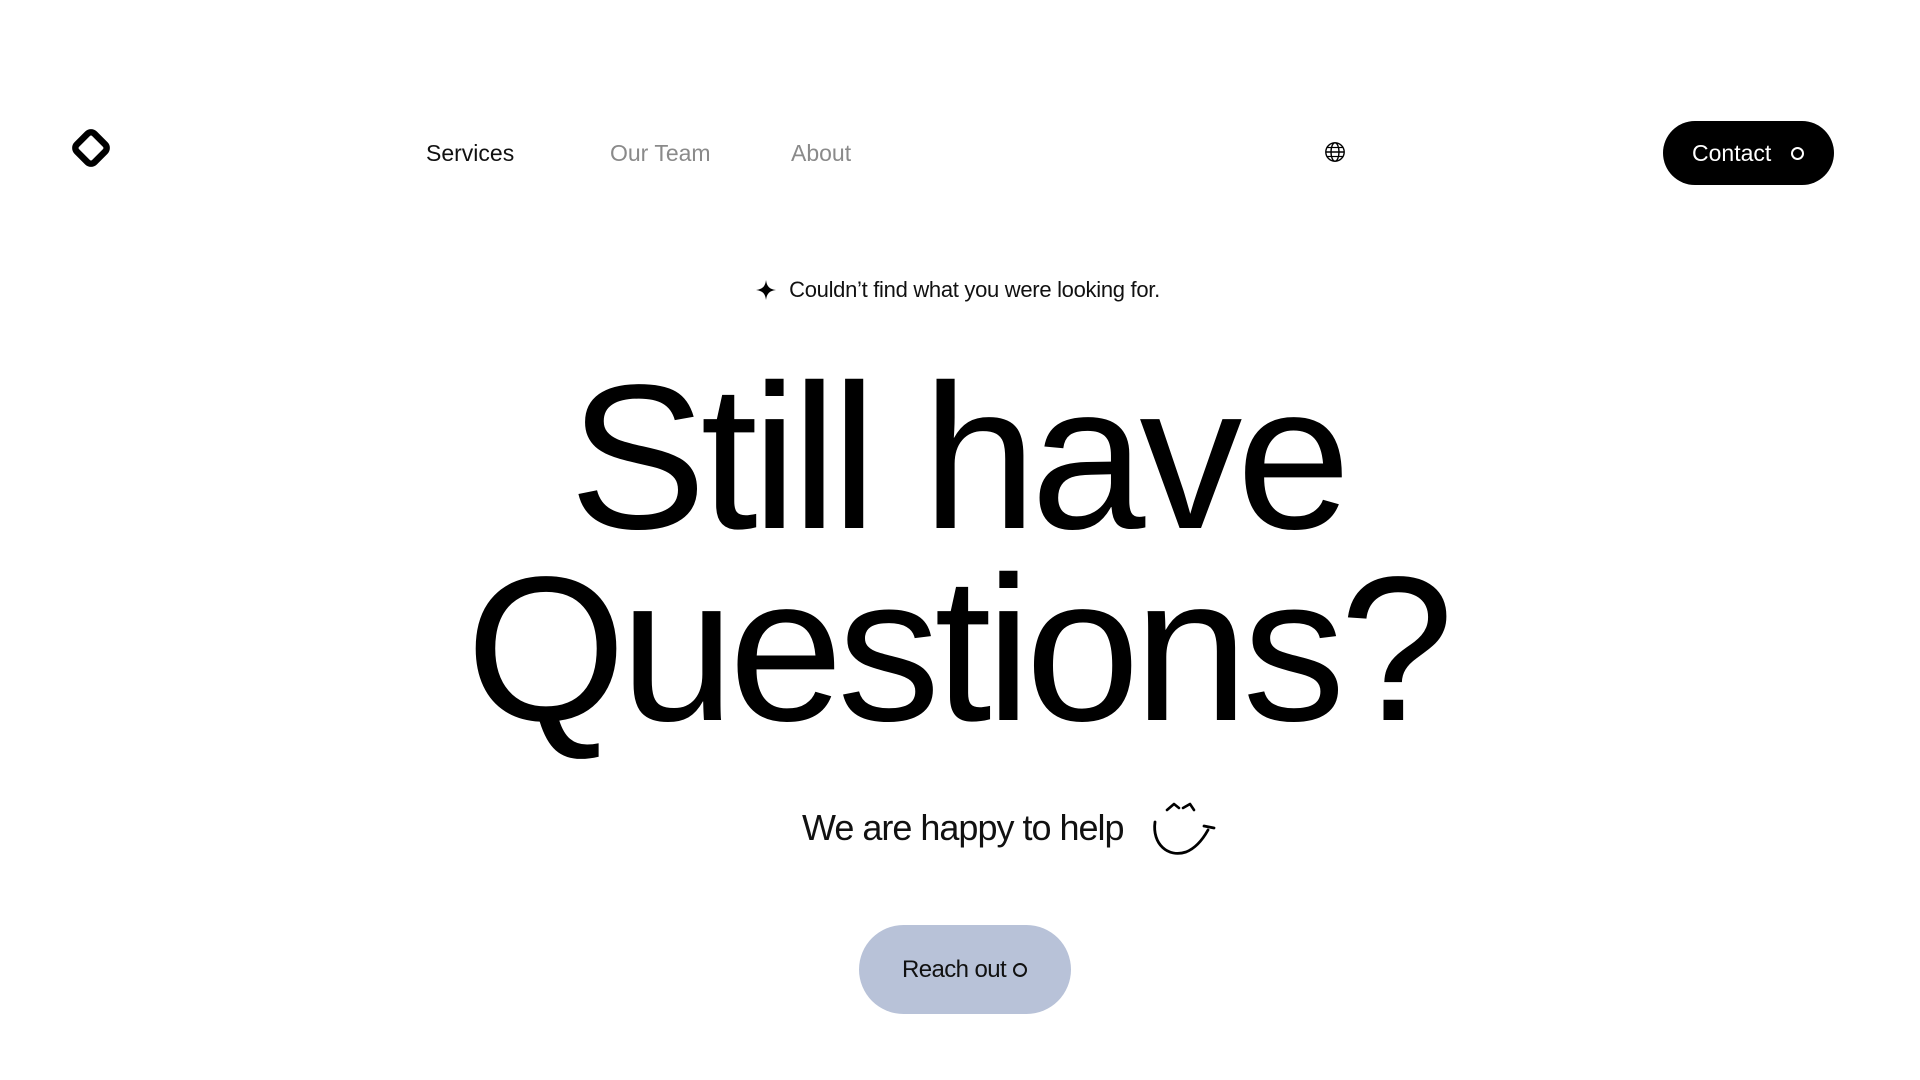 This screenshot has width=1920, height=1080. Describe the element at coordinates (963, 827) in the screenshot. I see `subline-text: We are happy to help` at that location.